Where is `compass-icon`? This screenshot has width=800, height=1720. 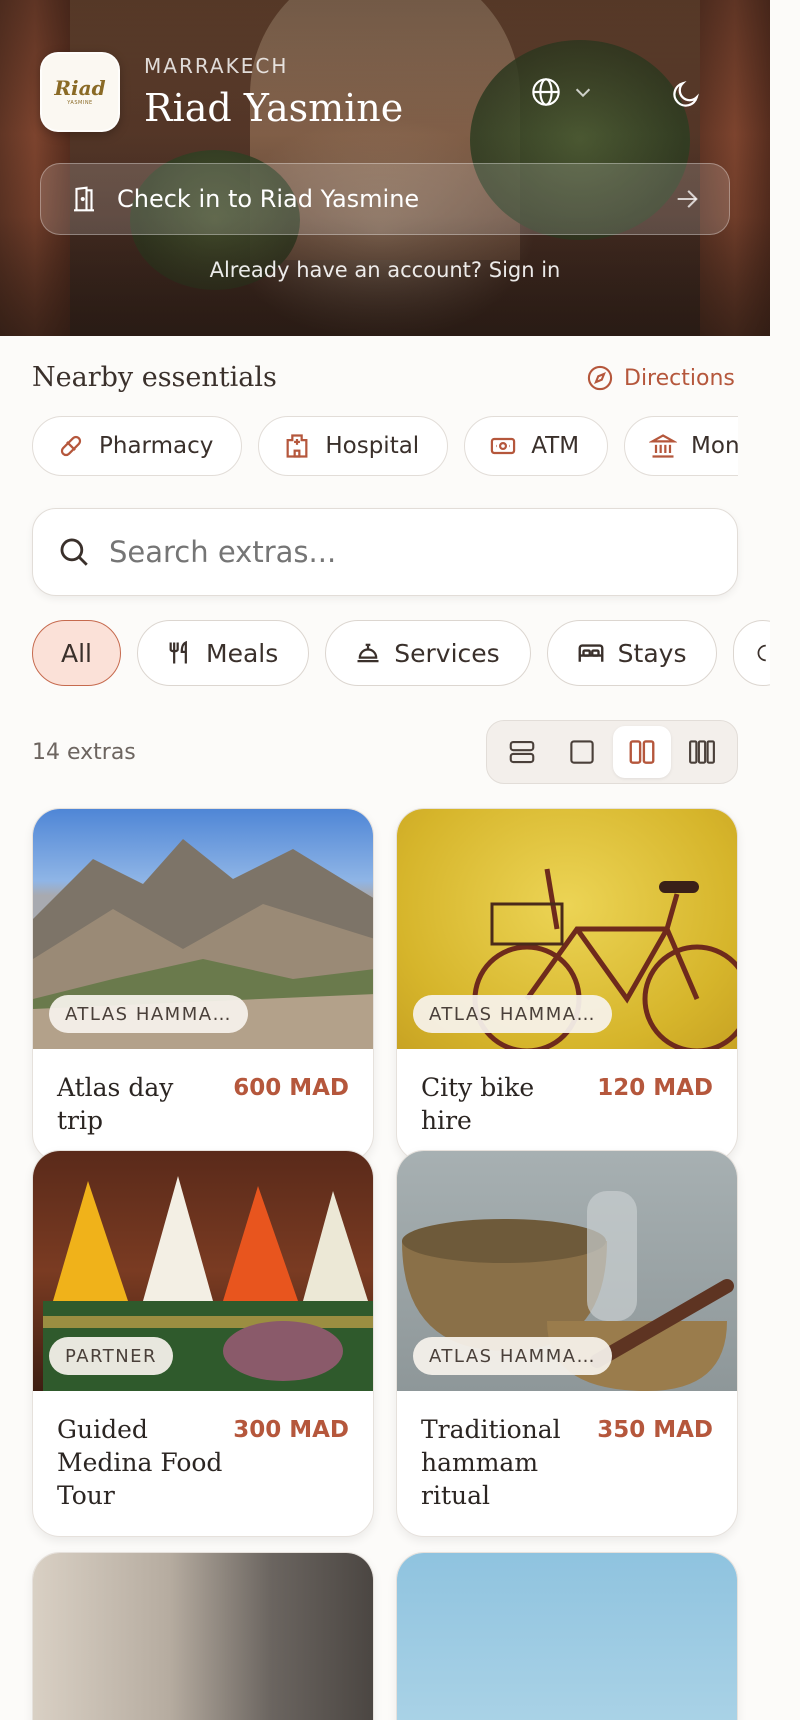
compass-icon is located at coordinates (600, 378).